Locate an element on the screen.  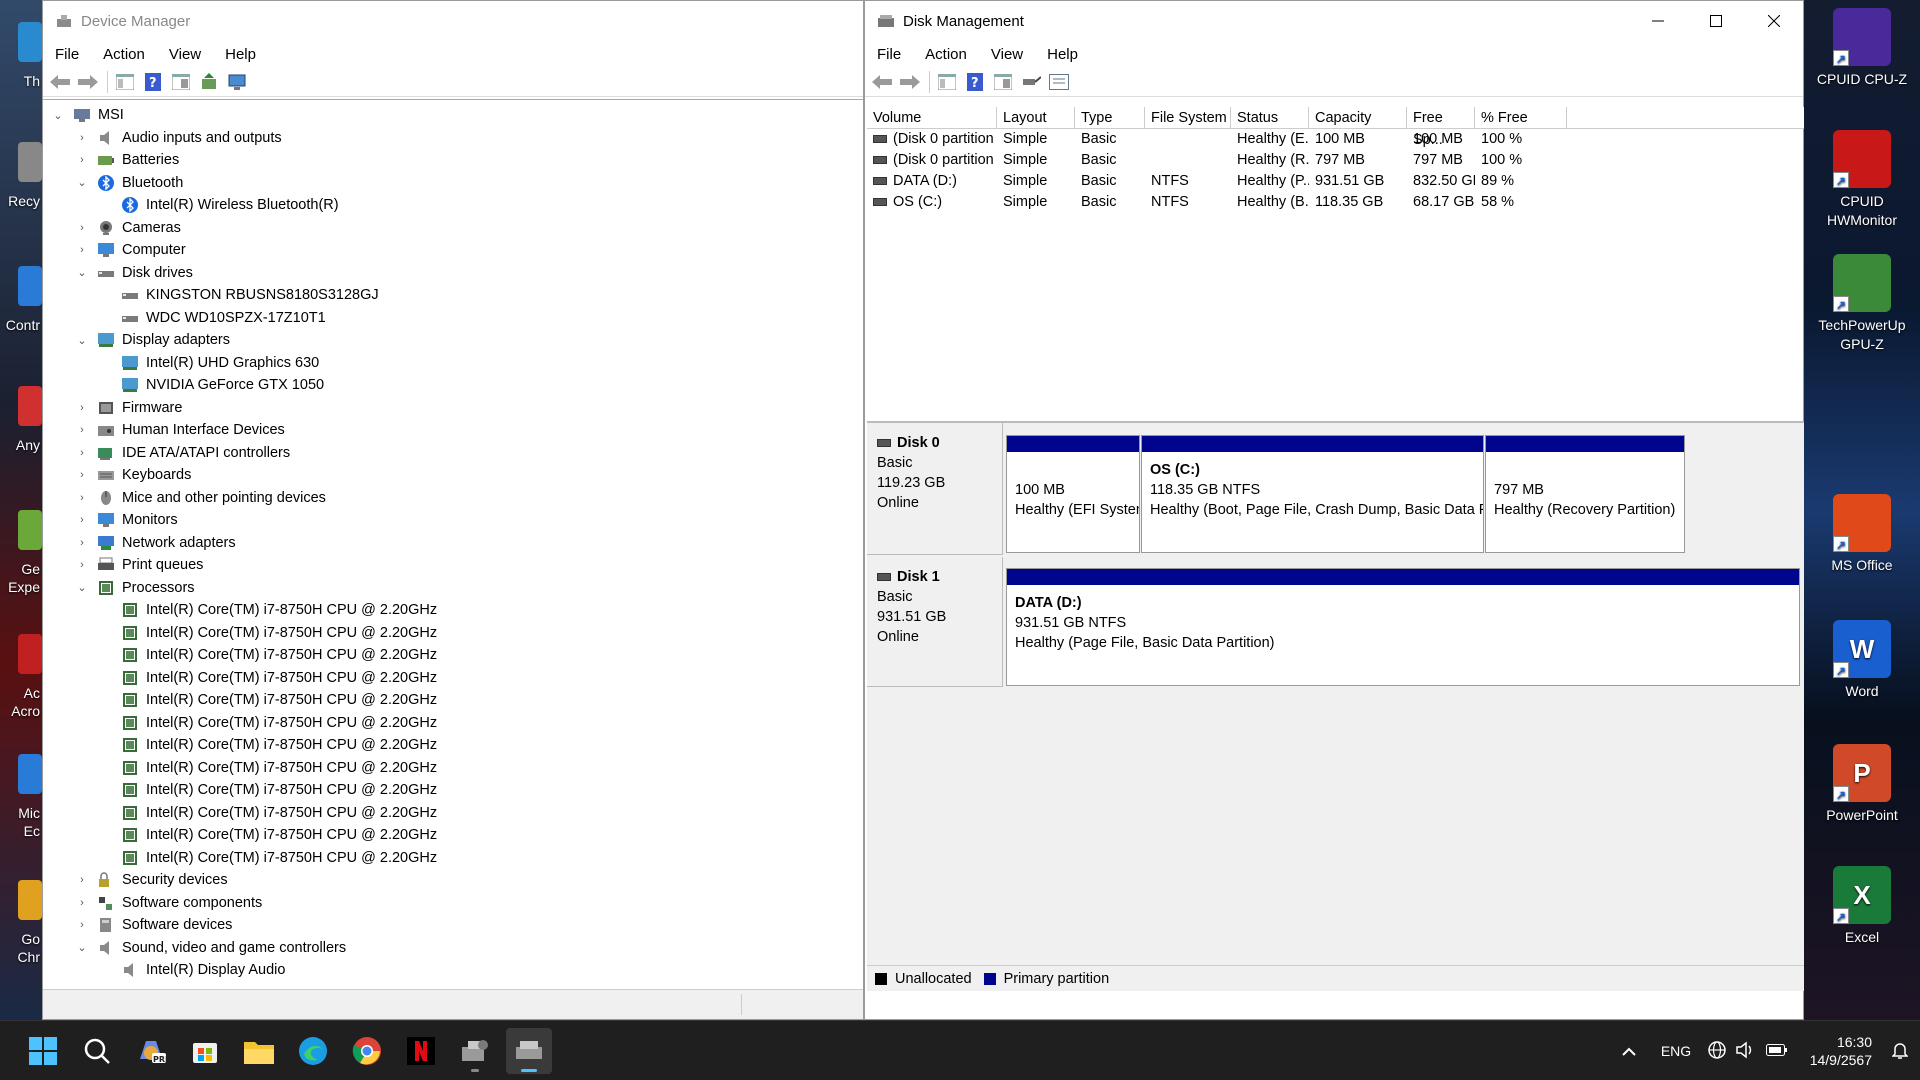
column-header: Type is located at coordinates (1110, 117).